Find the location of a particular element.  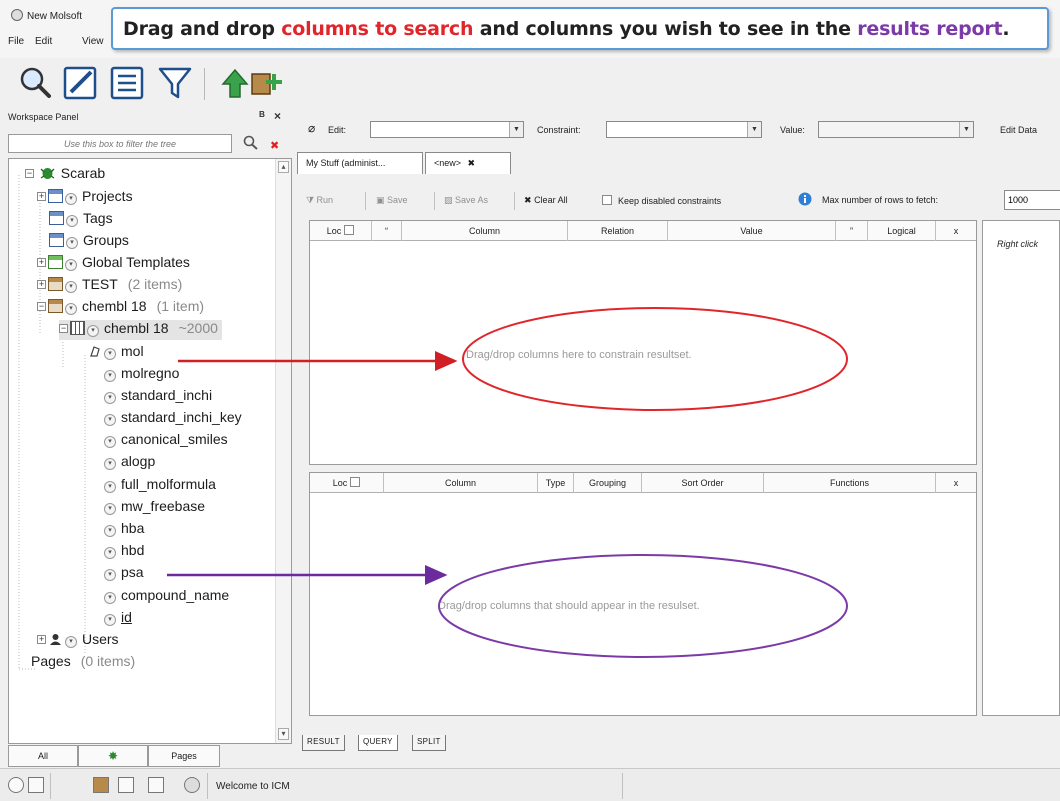

tree-column-canonical-smiles: ▾ canonical_smiles is located at coordinates (166, 441).